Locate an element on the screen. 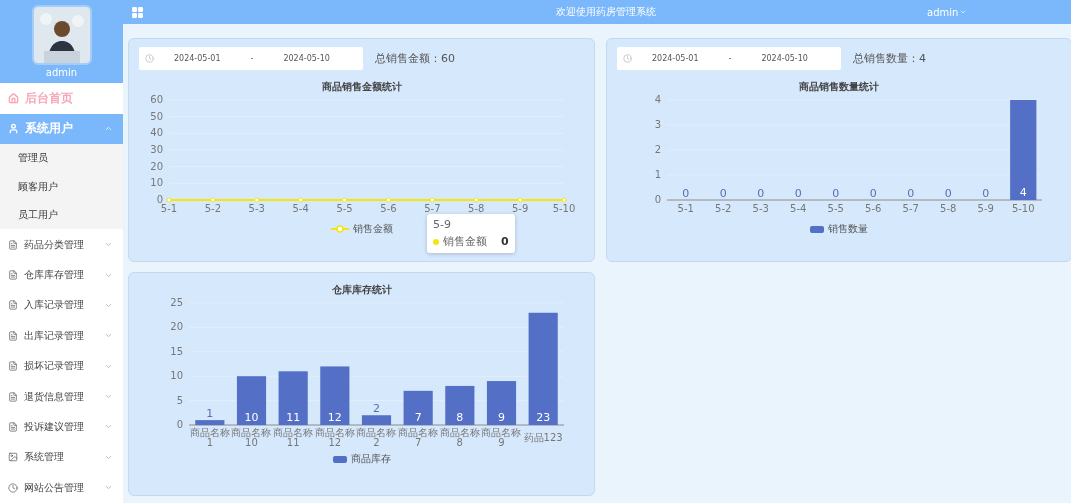 The image size is (1071, 503). axis-label: 25 is located at coordinates (176, 302).